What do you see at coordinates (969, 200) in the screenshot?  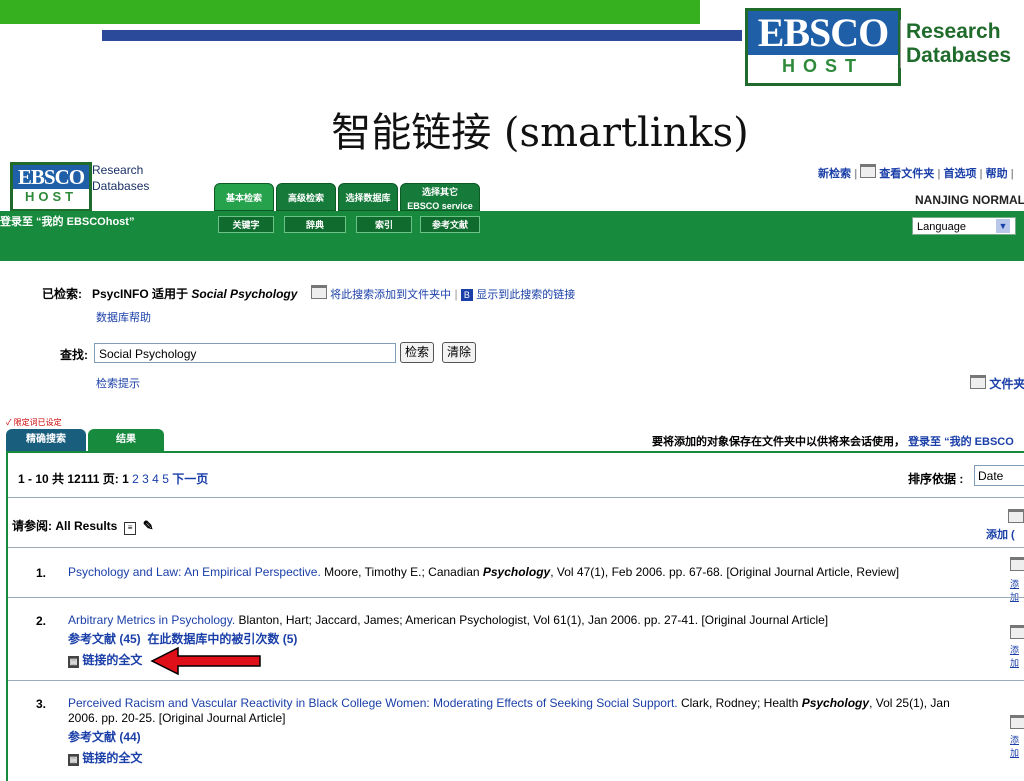 I see `institution-name: NANJING NORMAL U` at bounding box center [969, 200].